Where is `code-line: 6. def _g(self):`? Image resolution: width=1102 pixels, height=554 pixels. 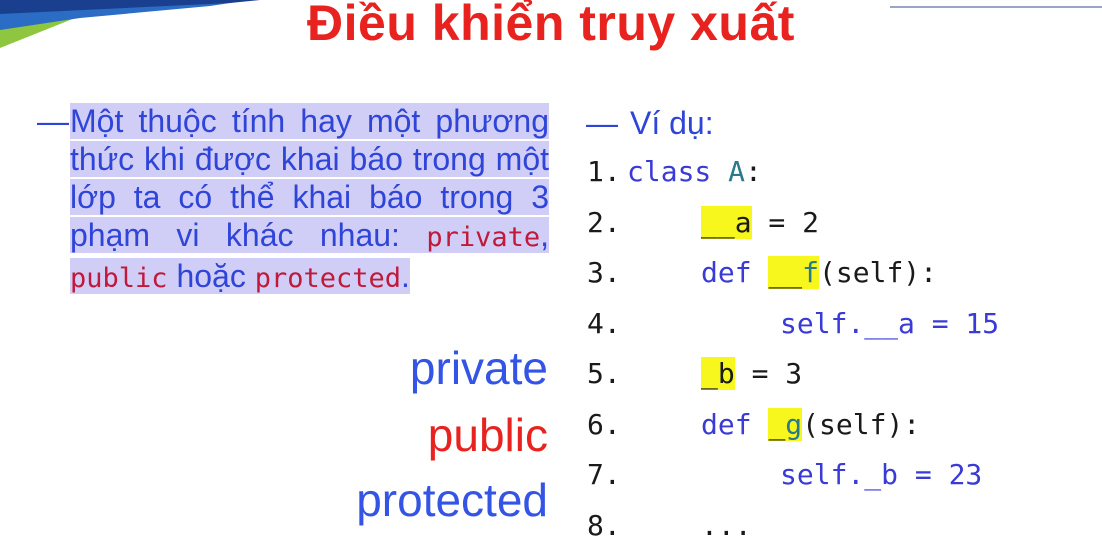 code-line: 6. def _g(self): is located at coordinates (793, 428).